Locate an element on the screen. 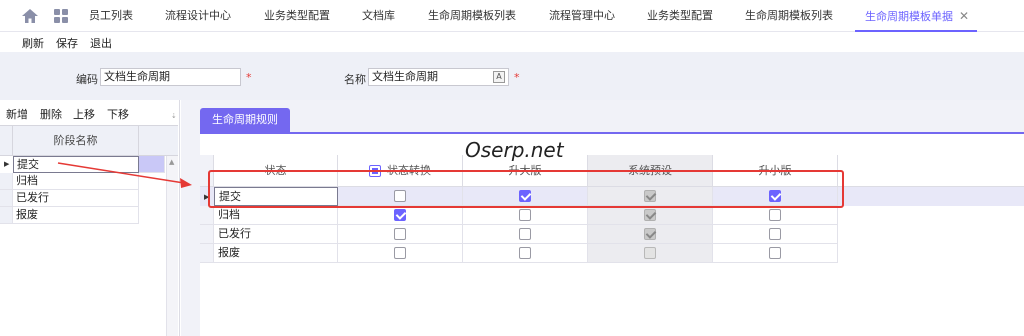 The image size is (1024, 336). save-button: 保存 is located at coordinates (67, 43).